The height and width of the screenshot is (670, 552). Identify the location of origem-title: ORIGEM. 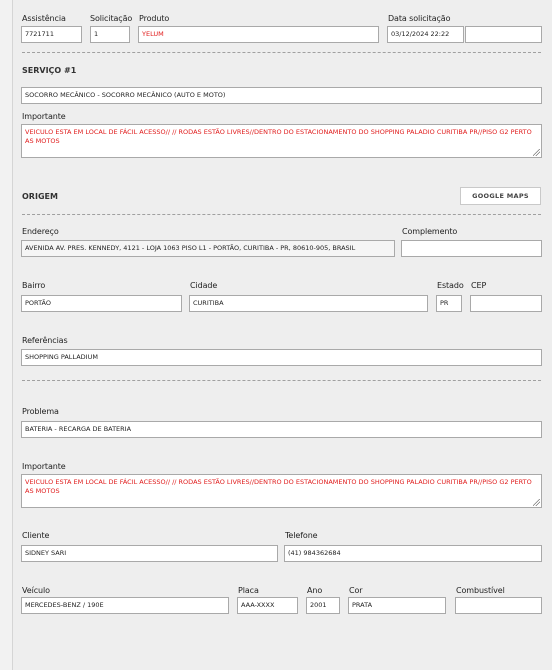
(40, 196).